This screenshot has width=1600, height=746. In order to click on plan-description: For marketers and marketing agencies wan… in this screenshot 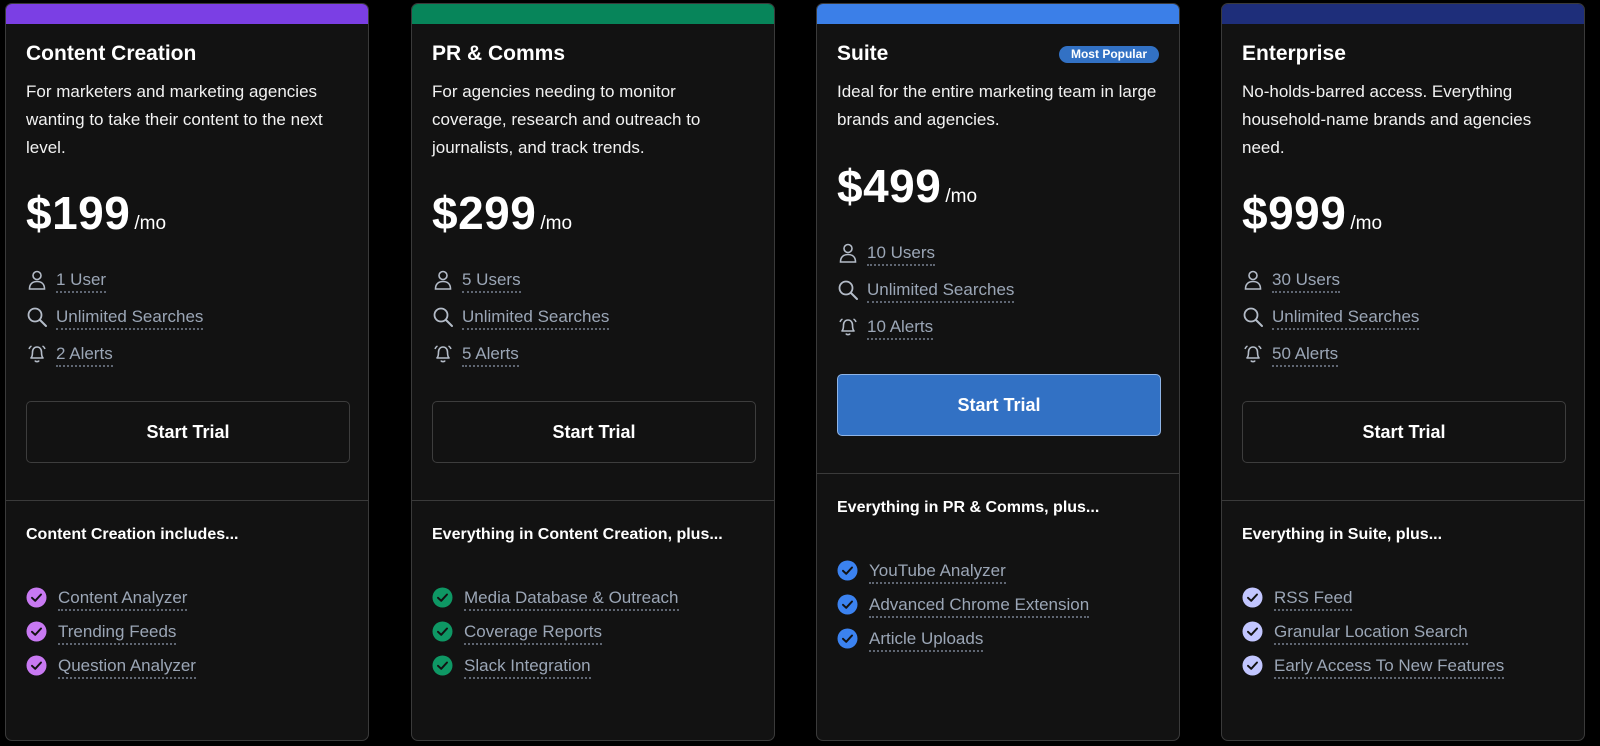, I will do `click(174, 119)`.